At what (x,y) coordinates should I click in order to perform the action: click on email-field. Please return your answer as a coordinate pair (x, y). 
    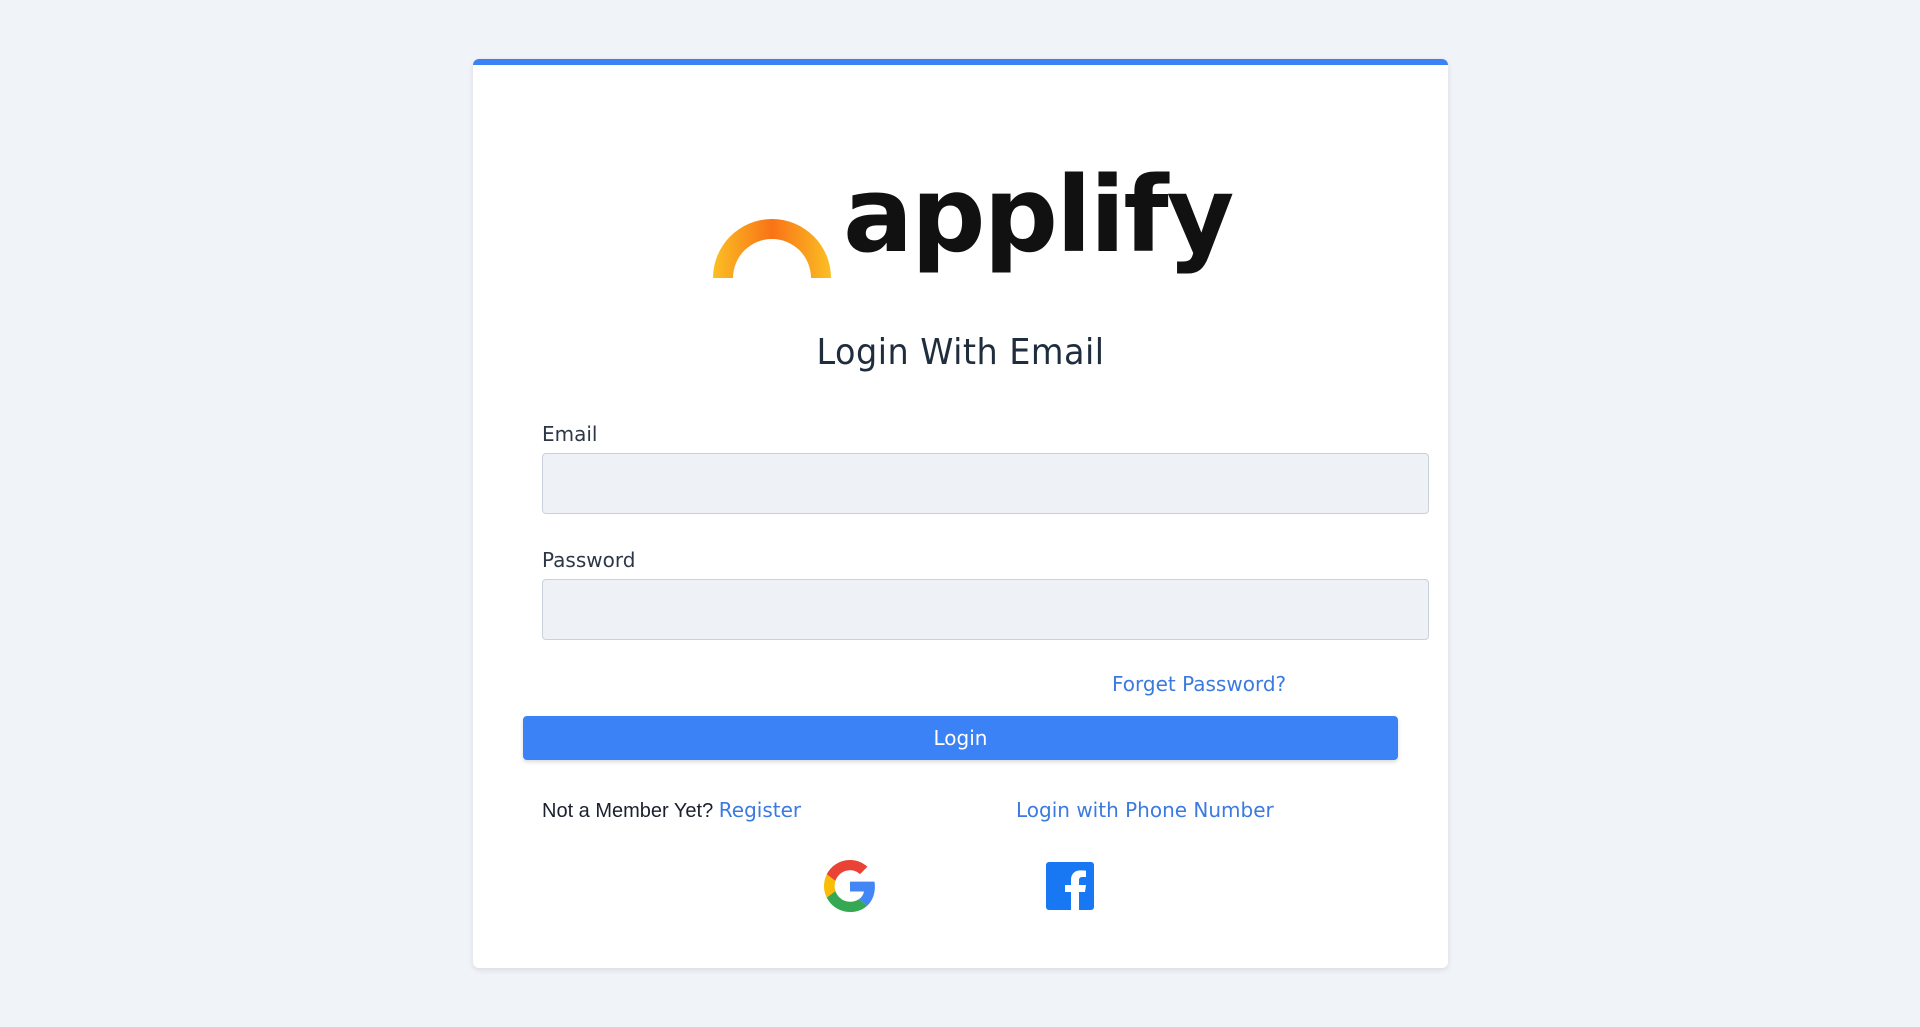
    Looking at the image, I should click on (985, 483).